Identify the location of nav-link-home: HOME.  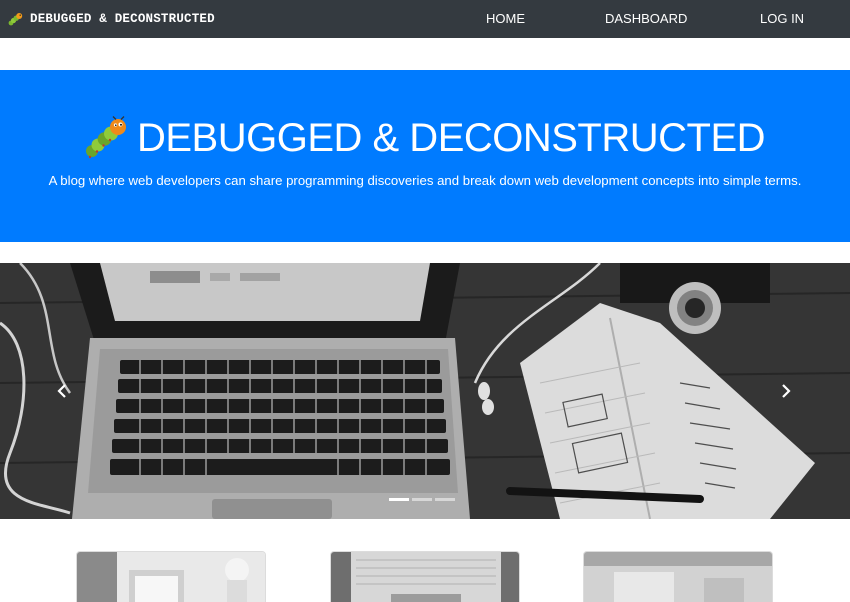
(505, 19).